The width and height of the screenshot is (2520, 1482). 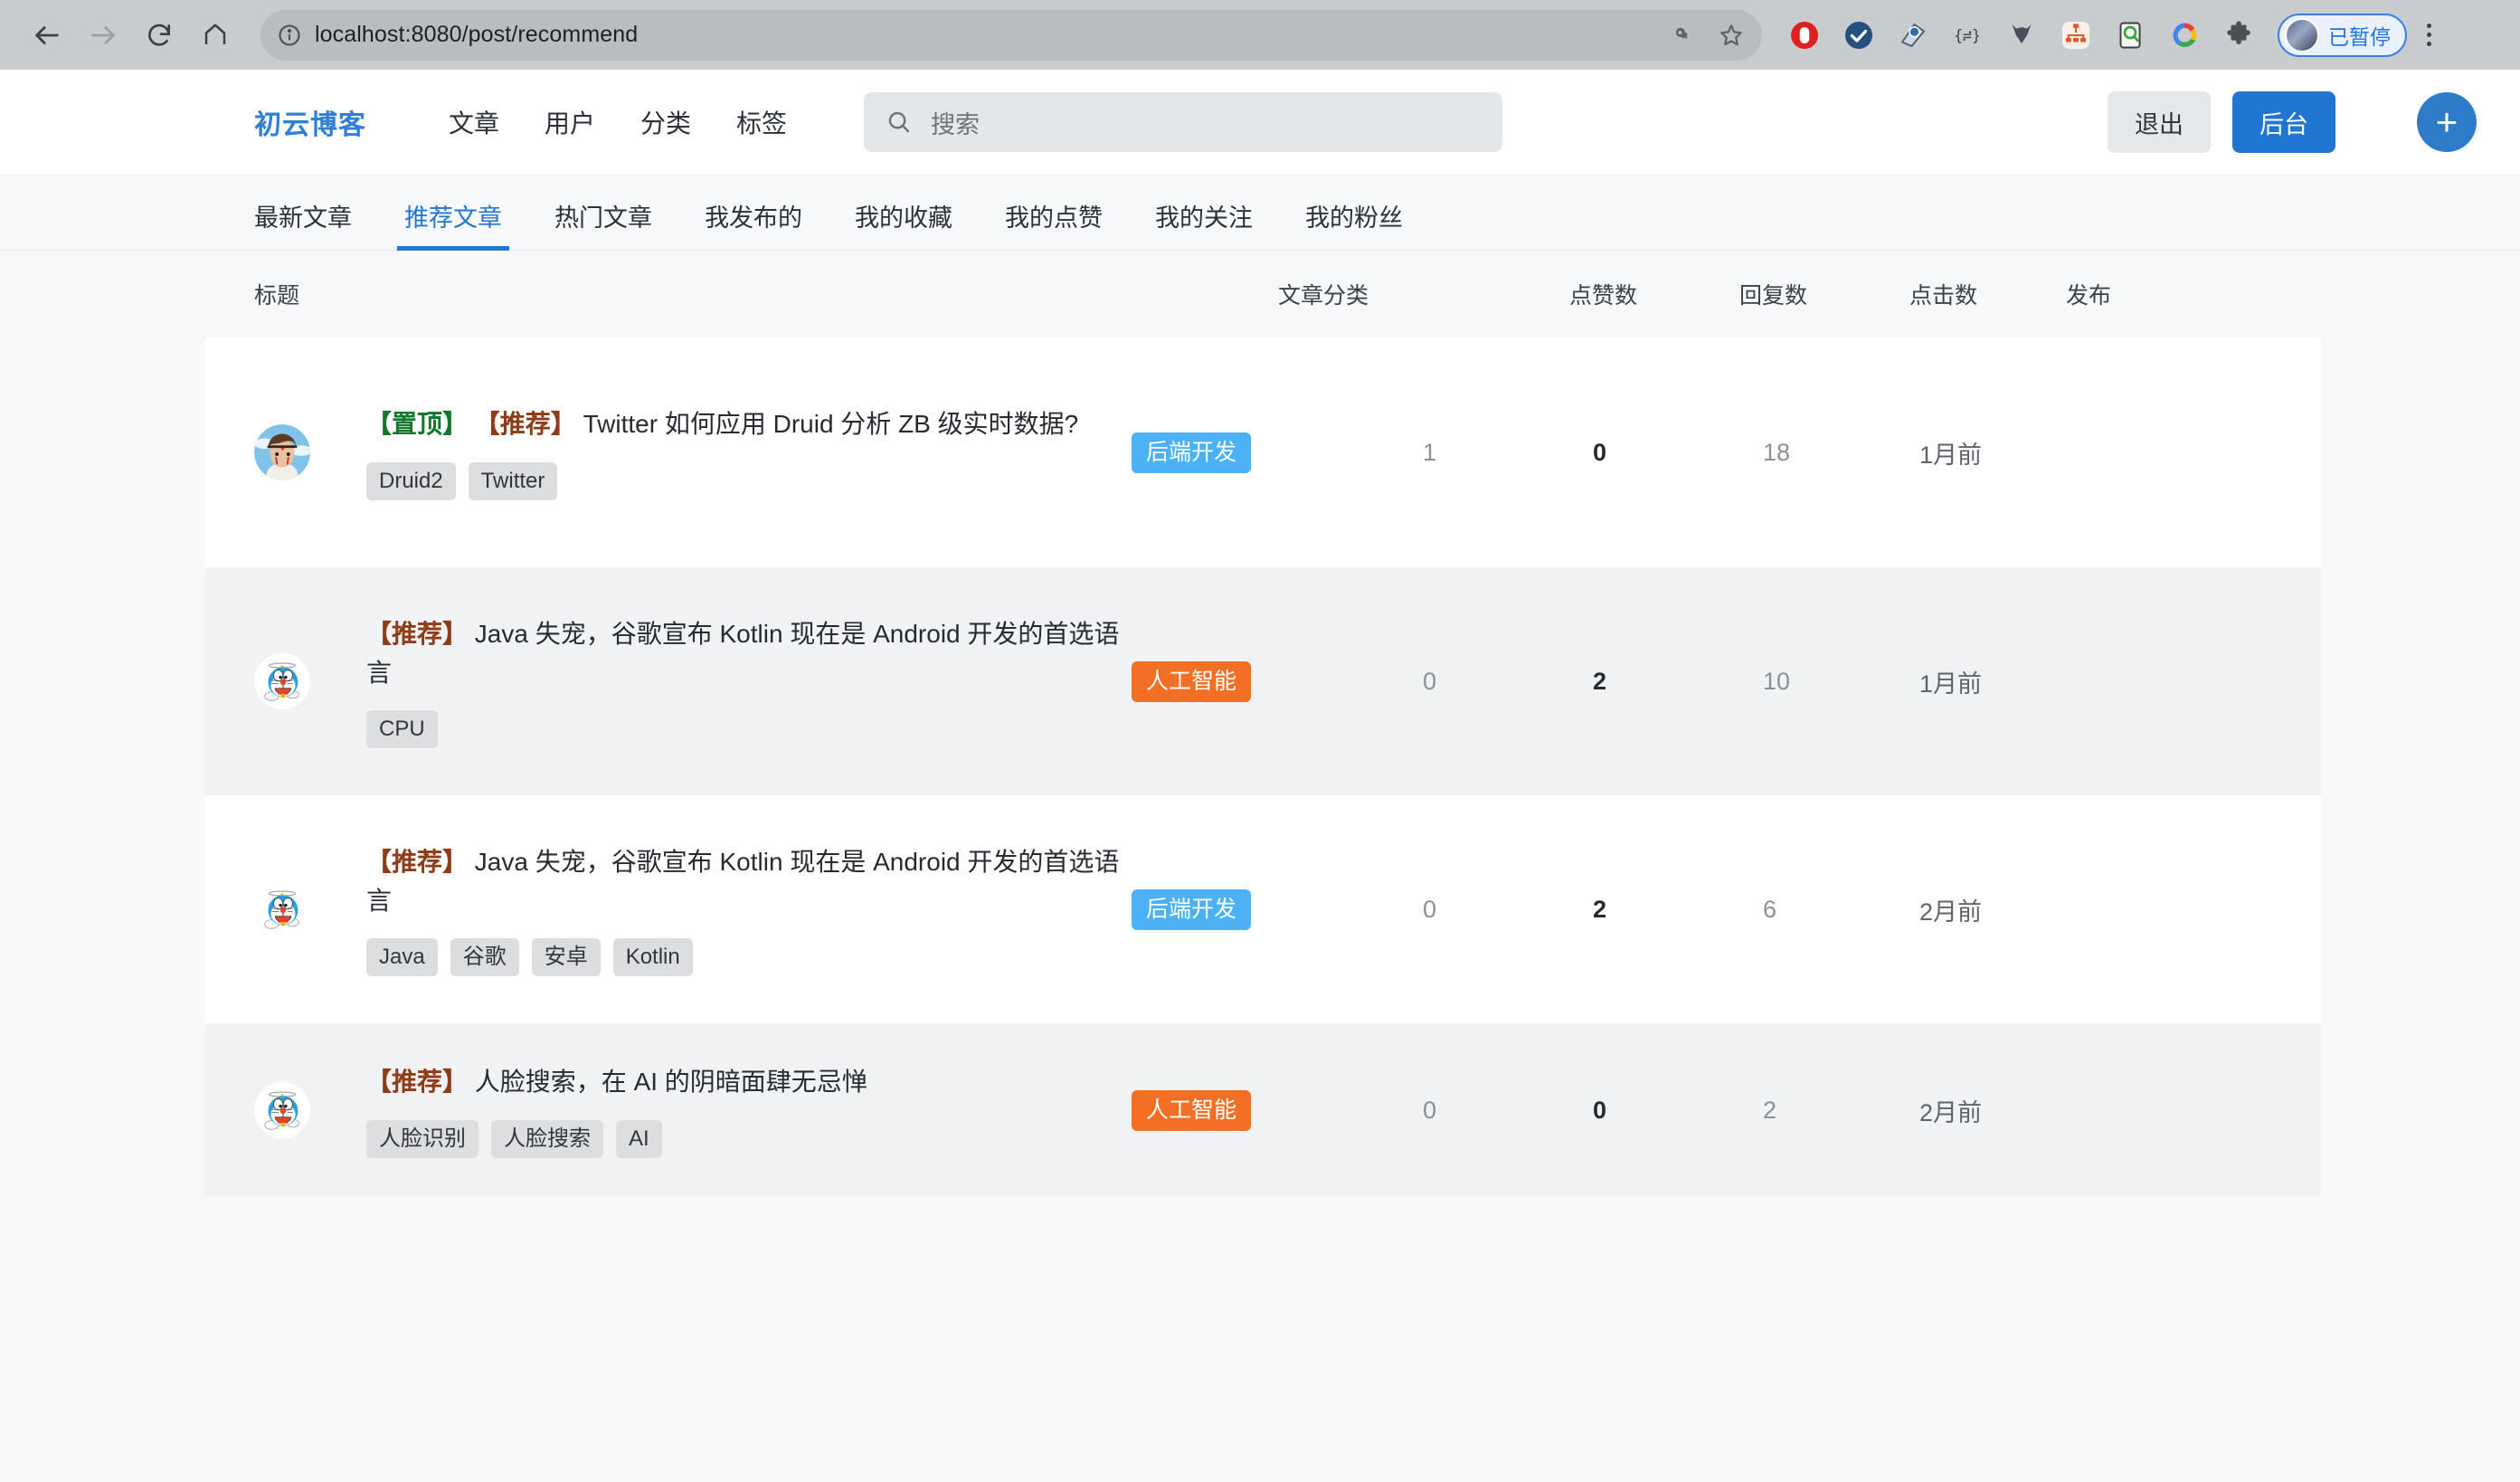 What do you see at coordinates (1732, 36) in the screenshot?
I see `bookmark-star-icon` at bounding box center [1732, 36].